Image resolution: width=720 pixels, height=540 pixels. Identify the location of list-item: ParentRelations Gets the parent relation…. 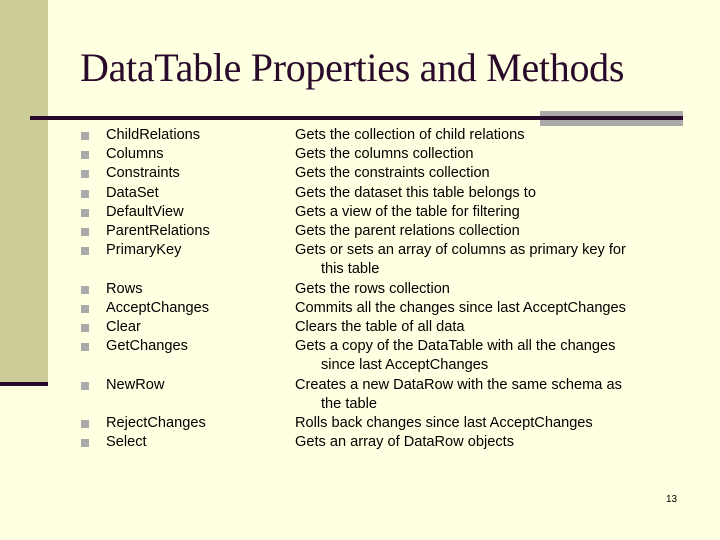
(360, 231).